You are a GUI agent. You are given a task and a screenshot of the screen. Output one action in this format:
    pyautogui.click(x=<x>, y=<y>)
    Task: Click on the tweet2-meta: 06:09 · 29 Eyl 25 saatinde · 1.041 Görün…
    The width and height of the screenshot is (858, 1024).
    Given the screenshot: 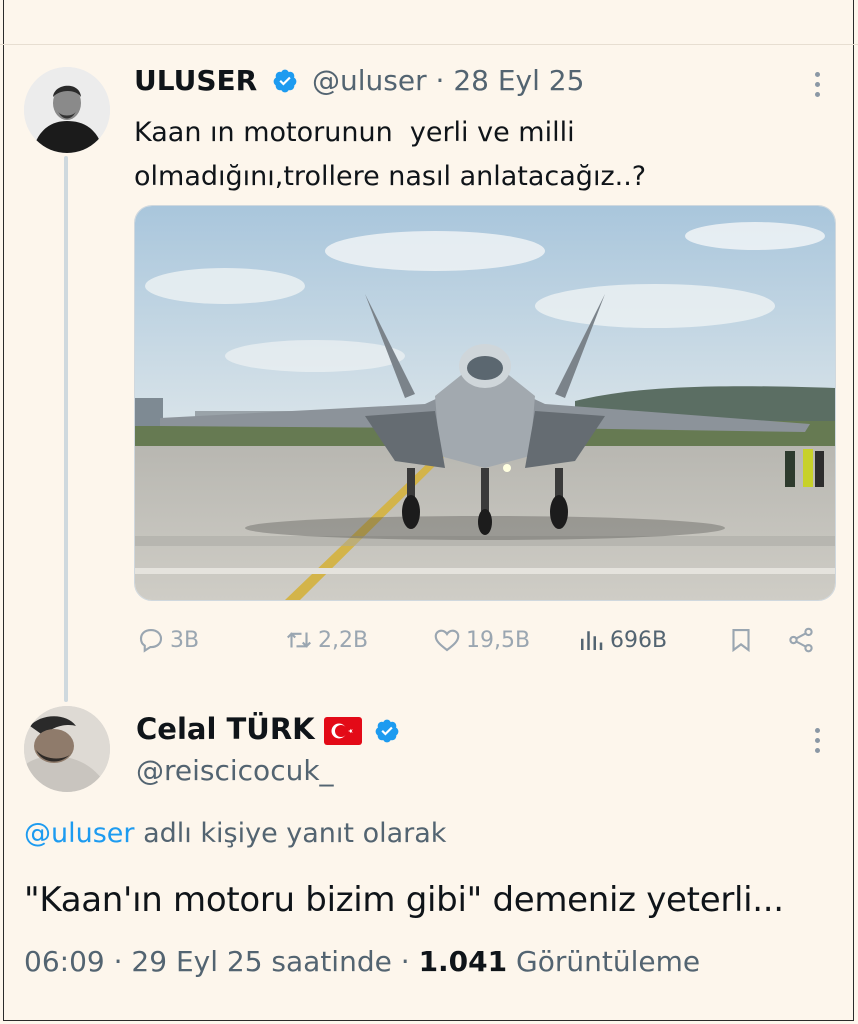 What is the action you would take?
    pyautogui.click(x=362, y=961)
    